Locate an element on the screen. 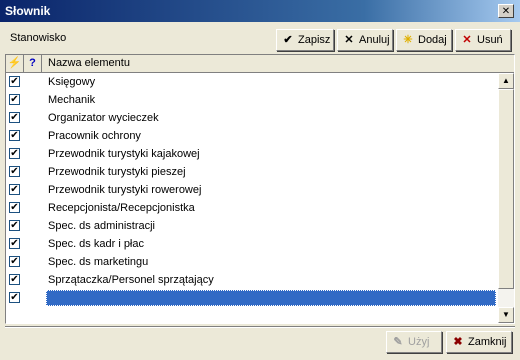 The image size is (520, 360). col-header-help: ? is located at coordinates (33, 64).